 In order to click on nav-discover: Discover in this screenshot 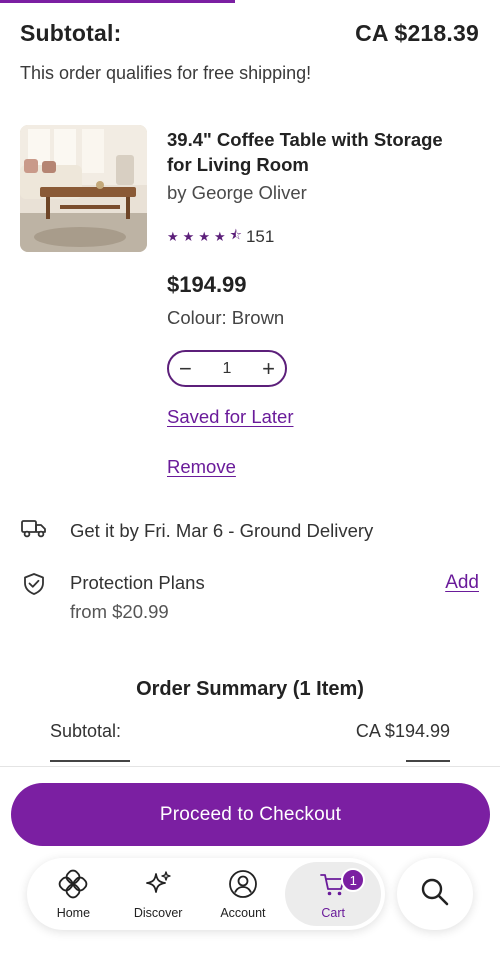, I will do `click(158, 894)`.